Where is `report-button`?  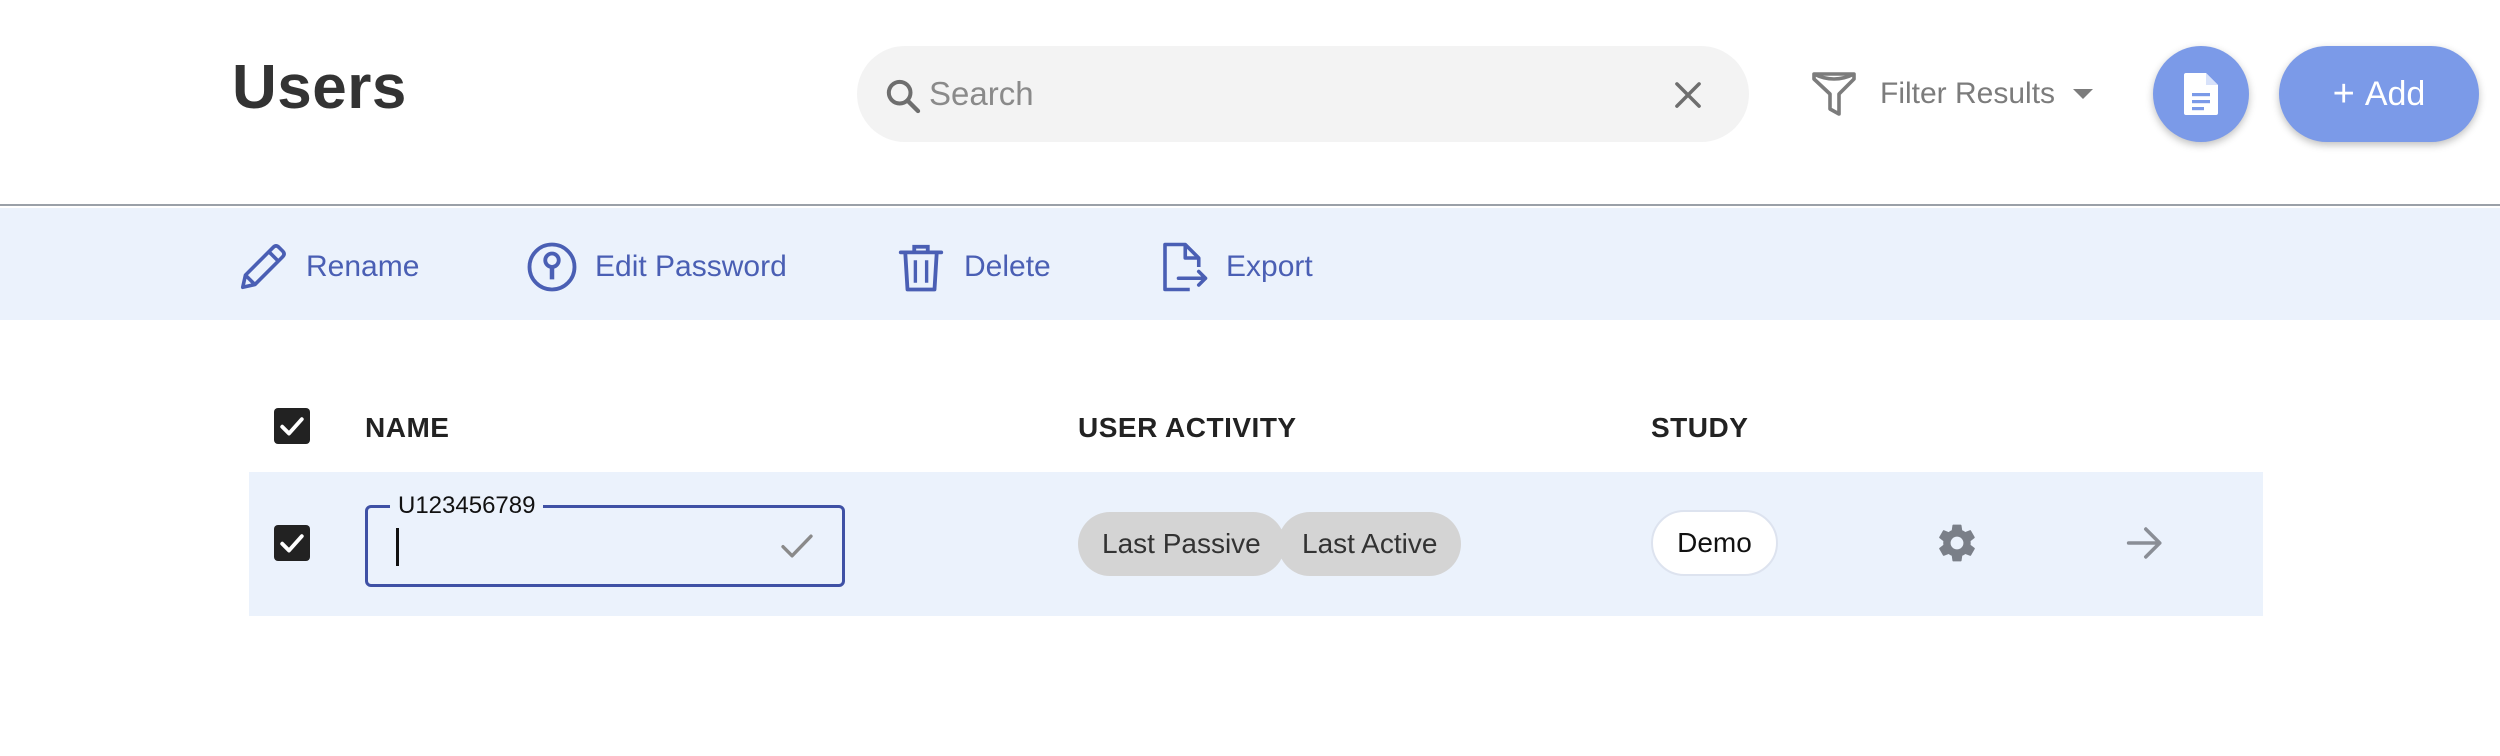 report-button is located at coordinates (2201, 94).